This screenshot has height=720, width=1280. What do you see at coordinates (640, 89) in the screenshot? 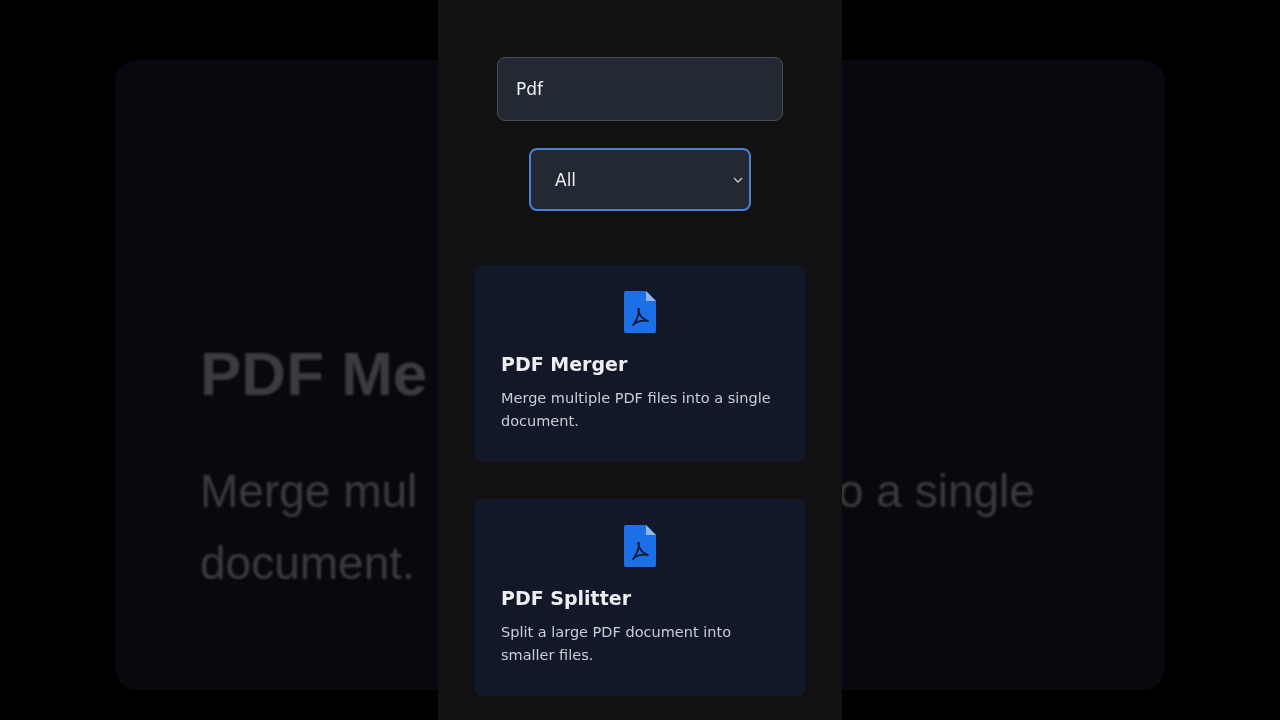
I see `search-field: Pdf` at bounding box center [640, 89].